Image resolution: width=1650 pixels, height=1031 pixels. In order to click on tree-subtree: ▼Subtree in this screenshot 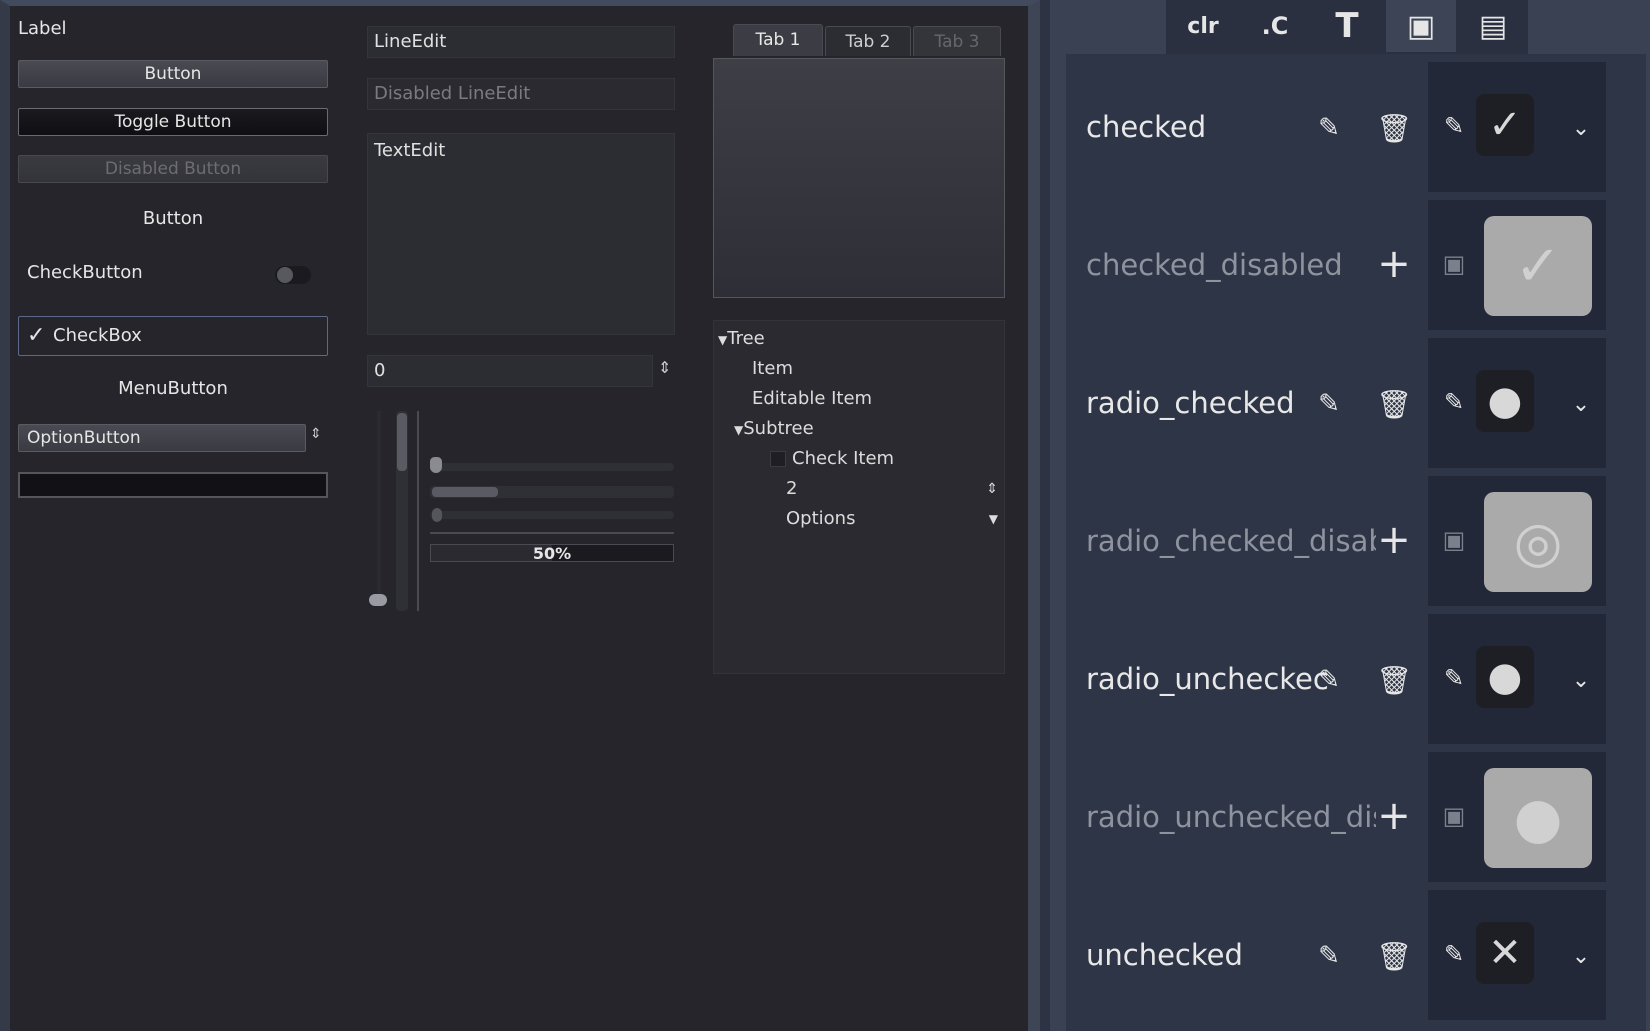, I will do `click(868, 429)`.